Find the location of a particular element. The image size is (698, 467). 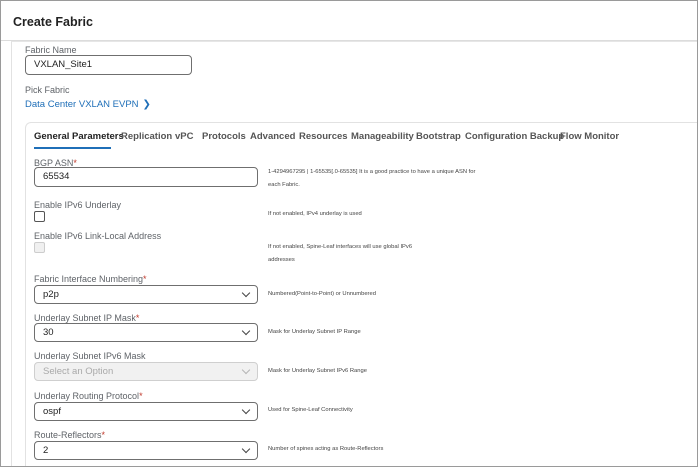

route-reflectors-label-text: Route-Reflectors is located at coordinates (68, 435).